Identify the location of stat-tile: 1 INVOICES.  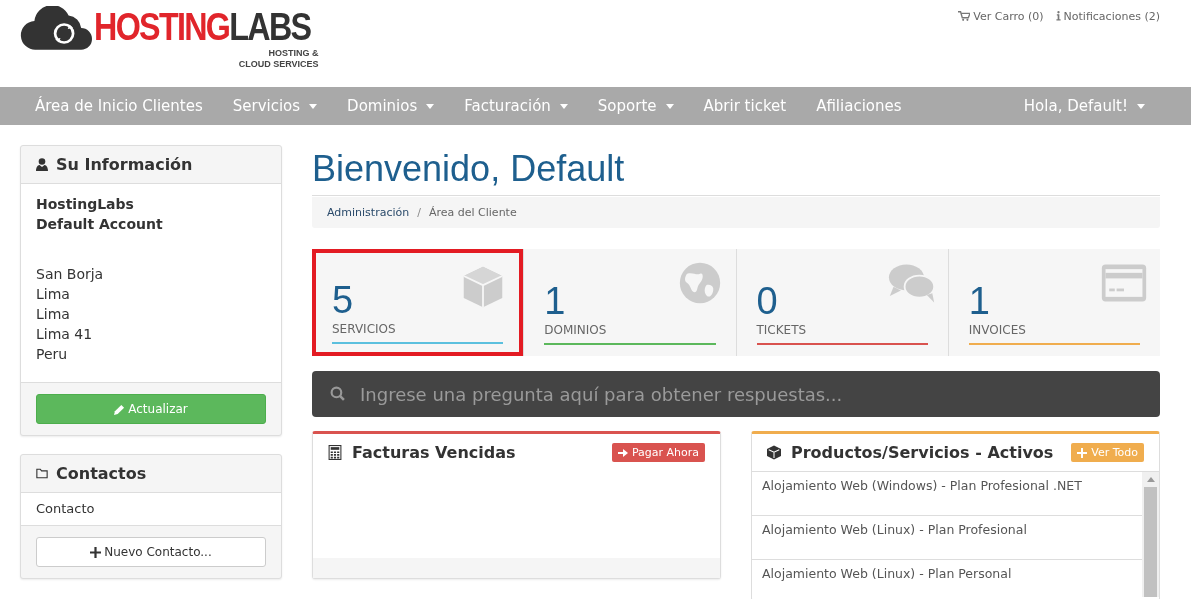
(1053, 302).